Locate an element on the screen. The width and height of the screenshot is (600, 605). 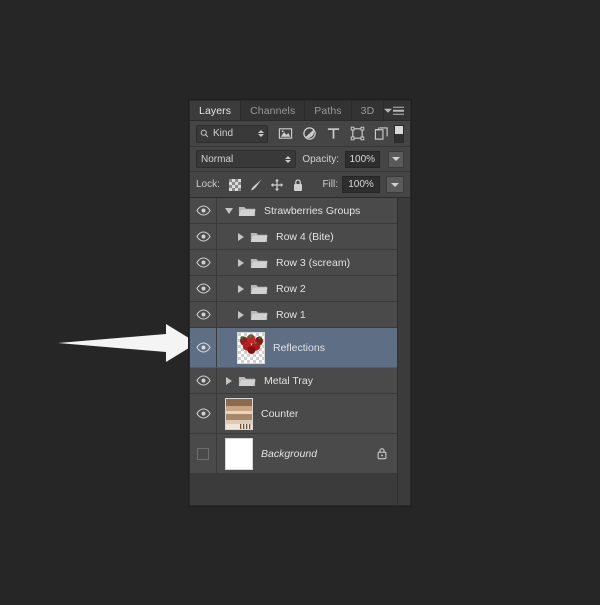
tab-3d: 3D is located at coordinates (368, 110).